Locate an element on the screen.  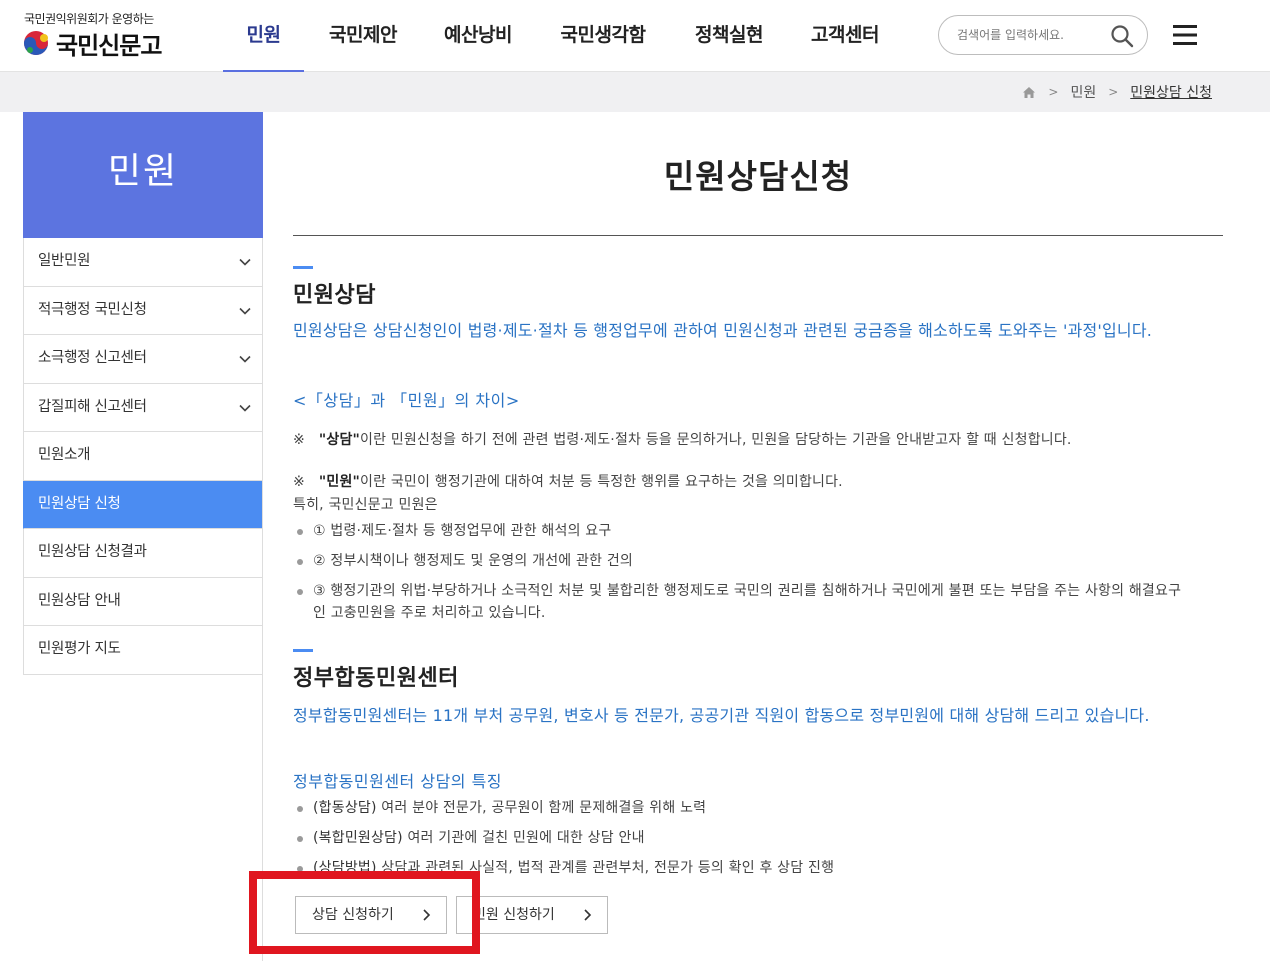
feature-label: (합동상담) is located at coordinates (345, 808).